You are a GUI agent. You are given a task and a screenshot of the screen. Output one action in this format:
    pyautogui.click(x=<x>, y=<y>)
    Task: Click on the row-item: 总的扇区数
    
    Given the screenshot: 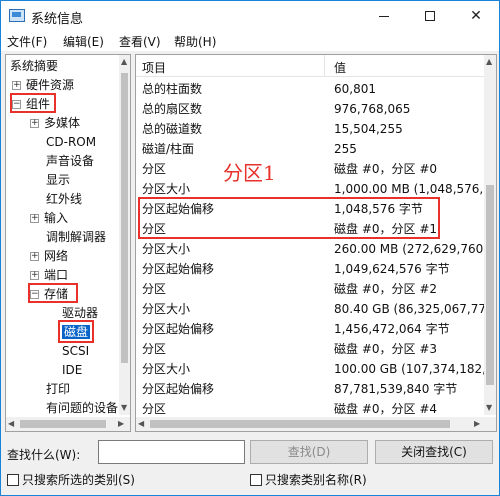 What is the action you would take?
    pyautogui.click(x=172, y=109)
    